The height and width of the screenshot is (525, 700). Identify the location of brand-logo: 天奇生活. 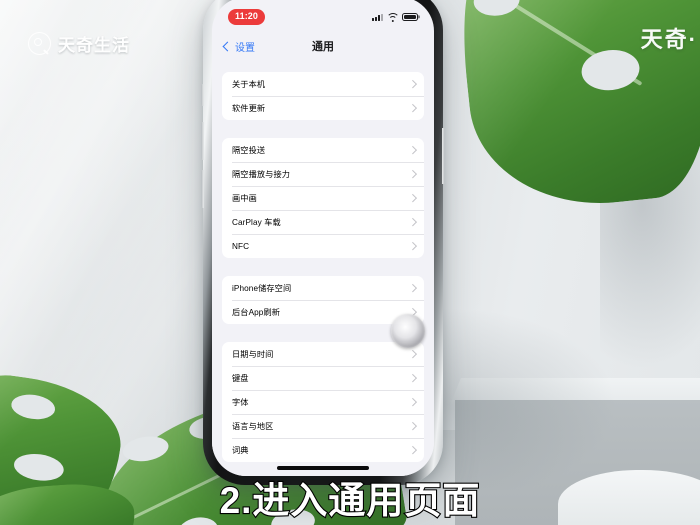
(79, 43).